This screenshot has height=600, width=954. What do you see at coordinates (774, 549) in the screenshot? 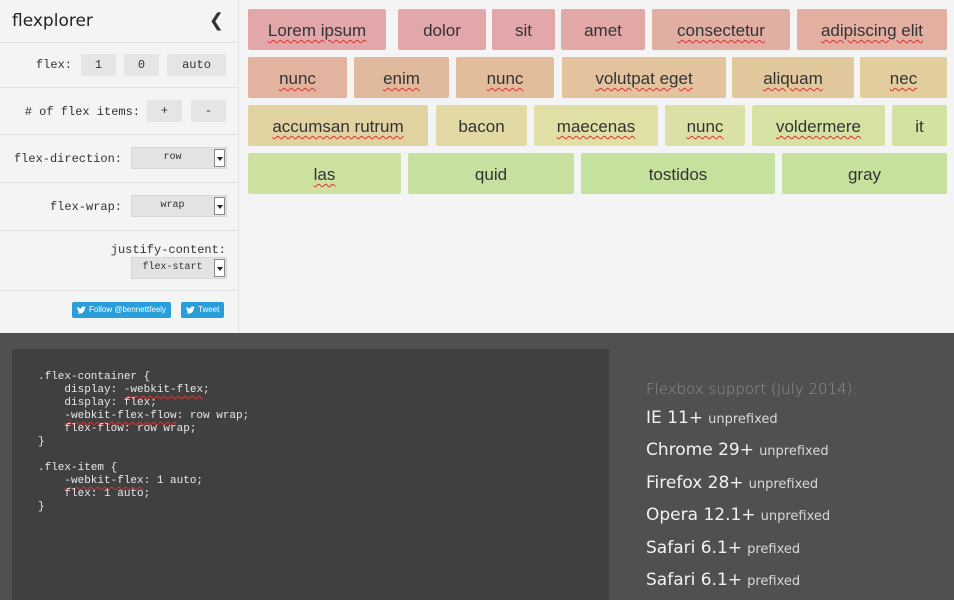
I see `browser-note: prefixed` at bounding box center [774, 549].